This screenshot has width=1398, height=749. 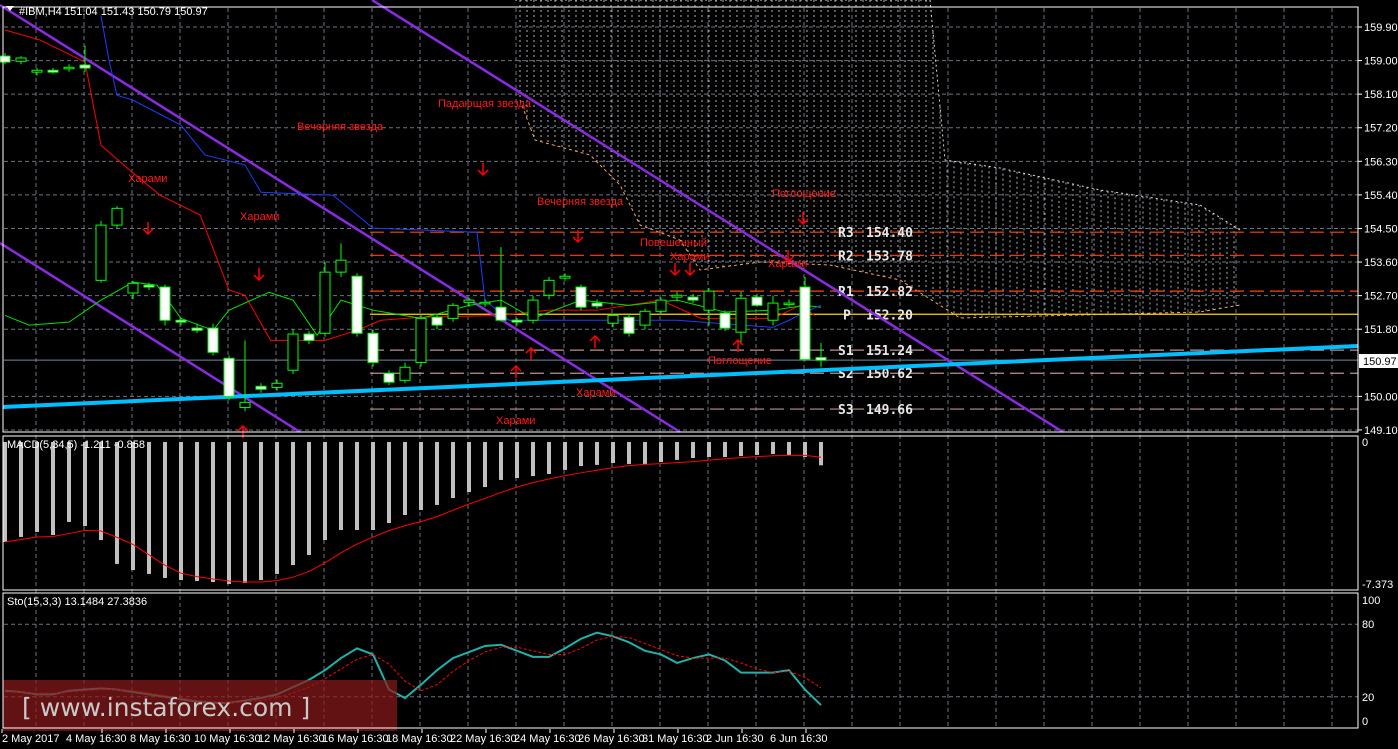 I want to click on time-tick-label: 18 May 16:30, so click(x=419, y=739).